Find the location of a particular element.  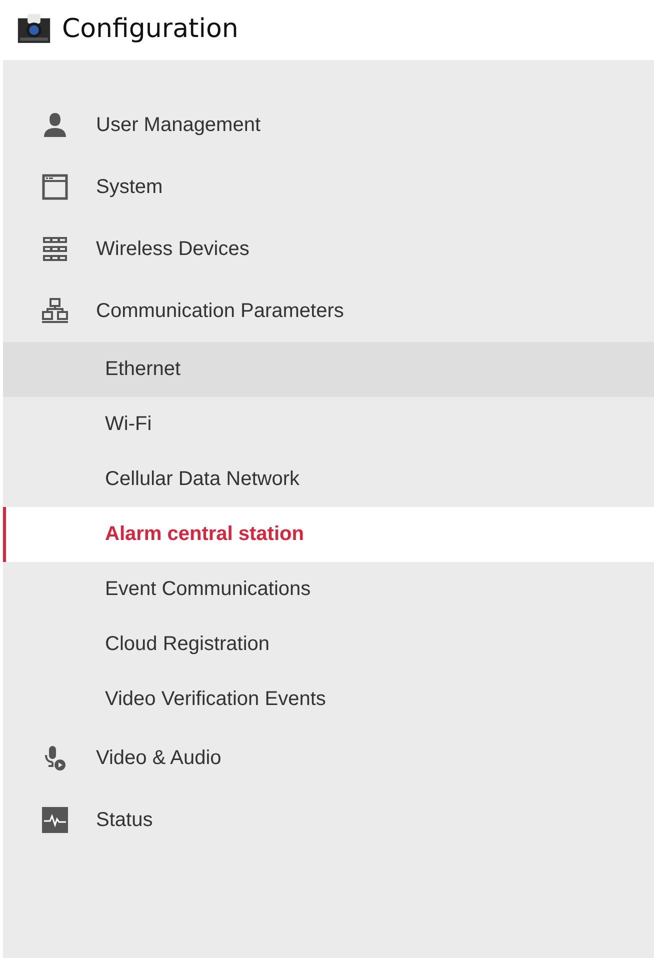

menu-item: User Management is located at coordinates (328, 125).